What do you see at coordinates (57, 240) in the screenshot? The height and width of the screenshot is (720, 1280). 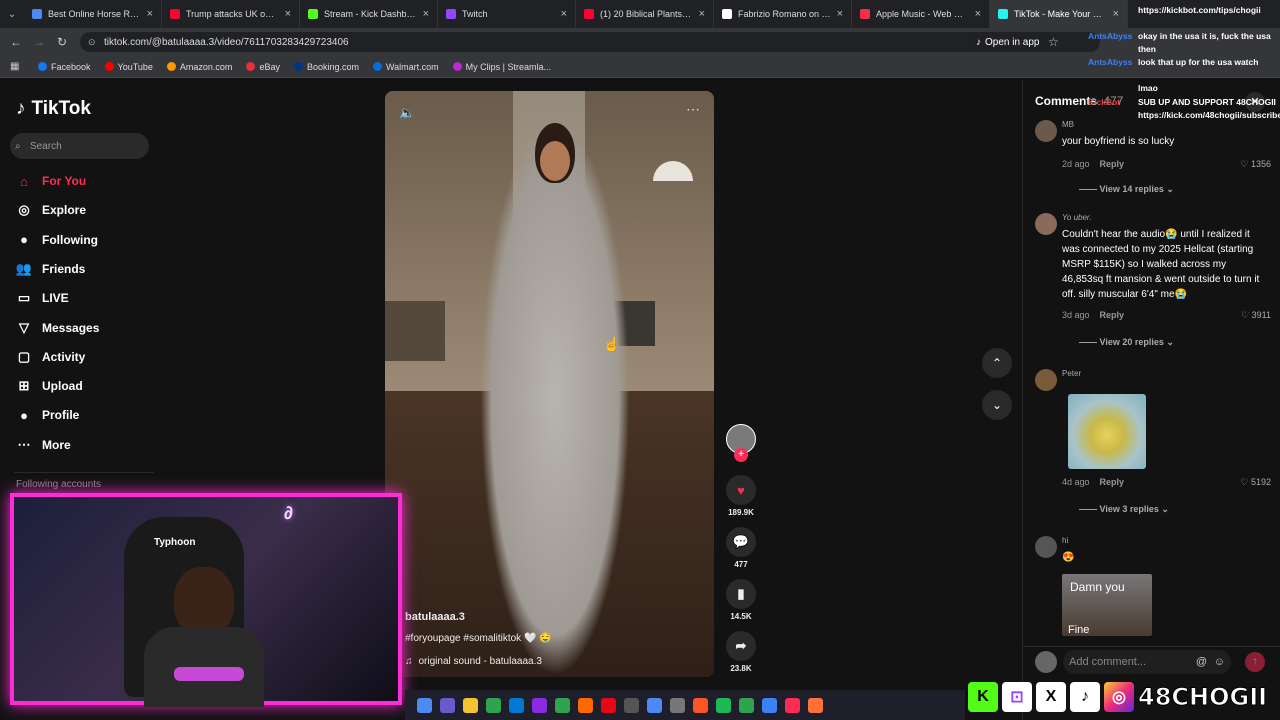 I see `sidebar-item-following: ● Following` at bounding box center [57, 240].